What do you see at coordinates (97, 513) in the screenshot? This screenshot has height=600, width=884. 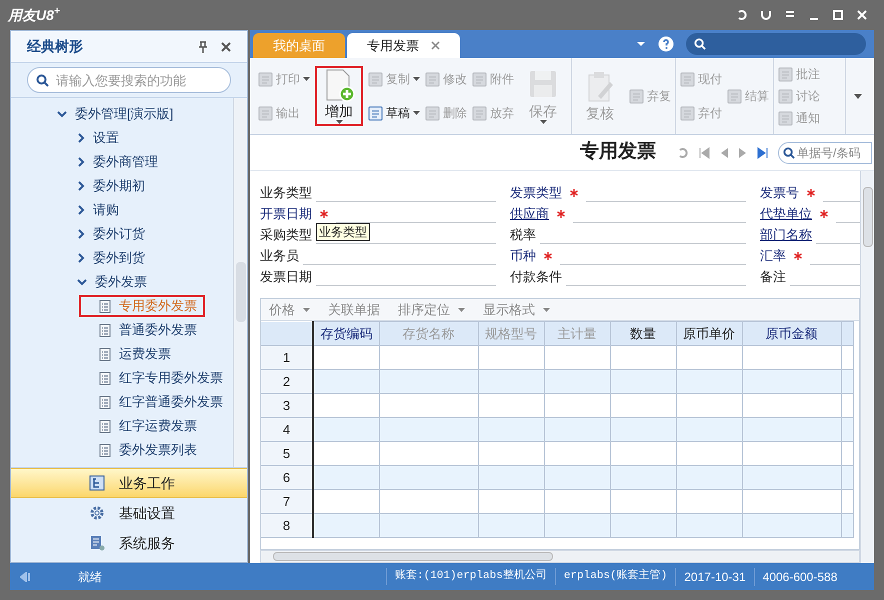 I see `gear-icon` at bounding box center [97, 513].